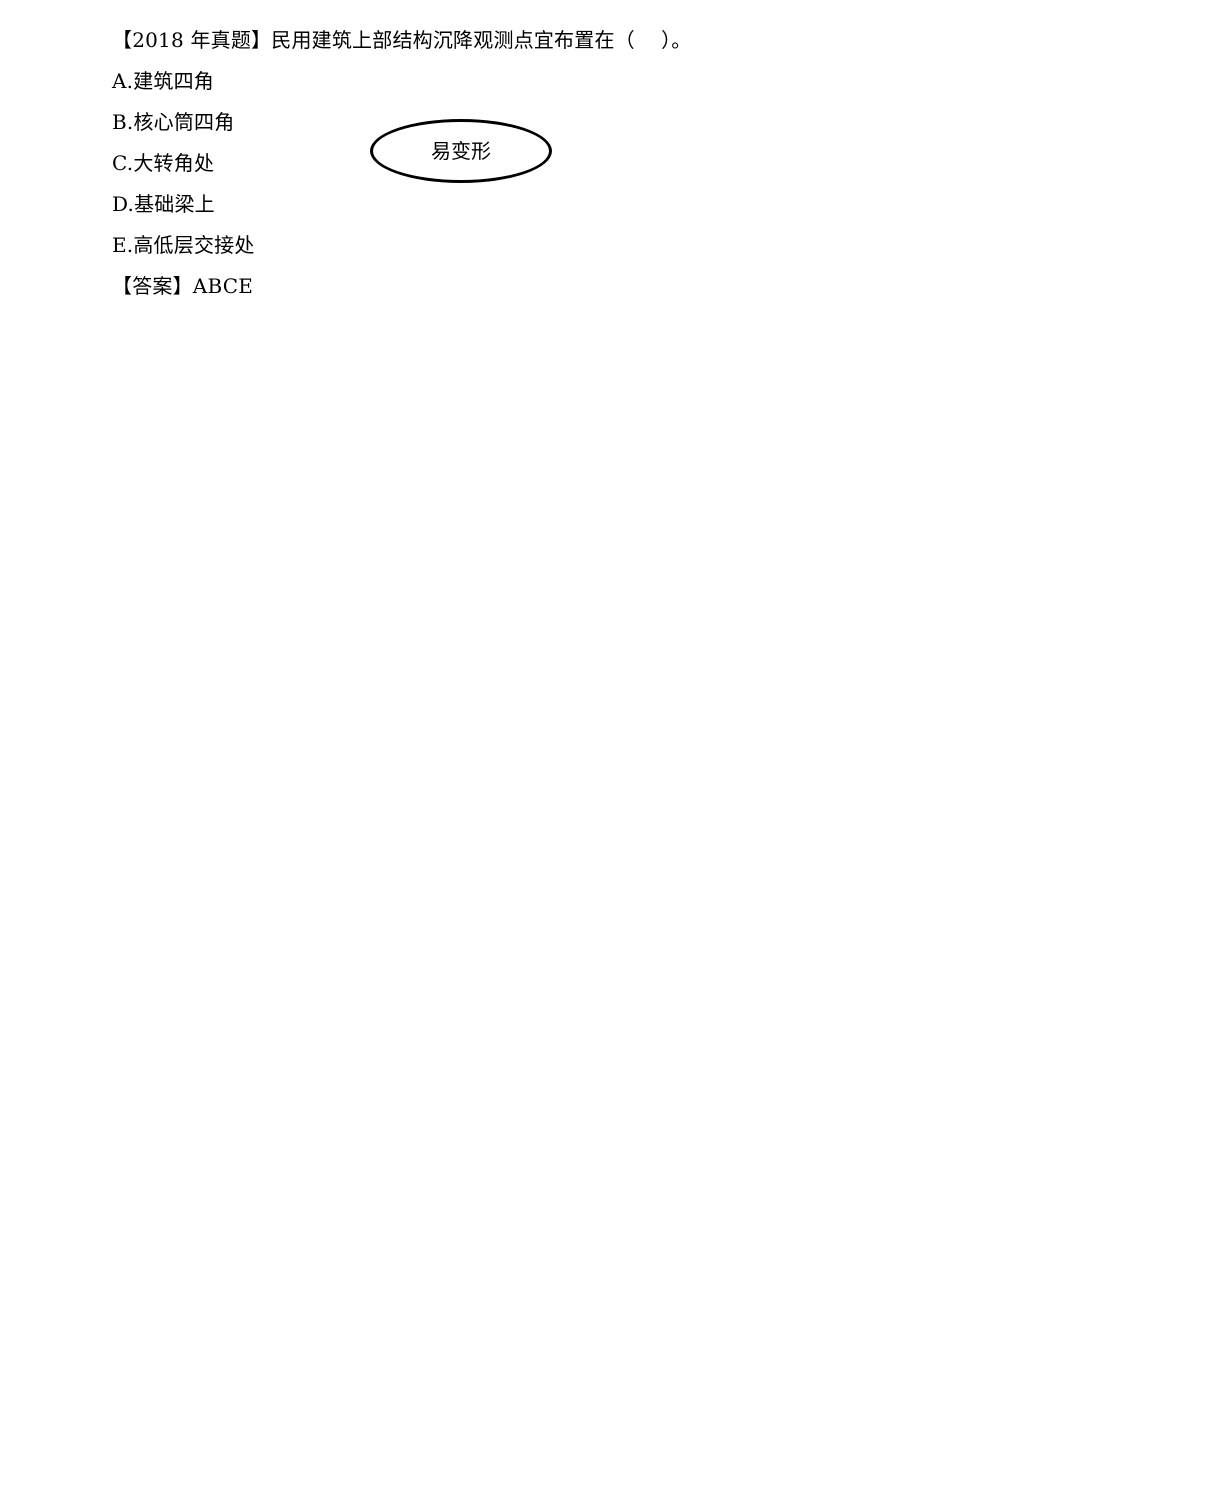 The height and width of the screenshot is (1486, 1224). Describe the element at coordinates (163, 204) in the screenshot. I see `option-d: D.基础梁上` at that location.